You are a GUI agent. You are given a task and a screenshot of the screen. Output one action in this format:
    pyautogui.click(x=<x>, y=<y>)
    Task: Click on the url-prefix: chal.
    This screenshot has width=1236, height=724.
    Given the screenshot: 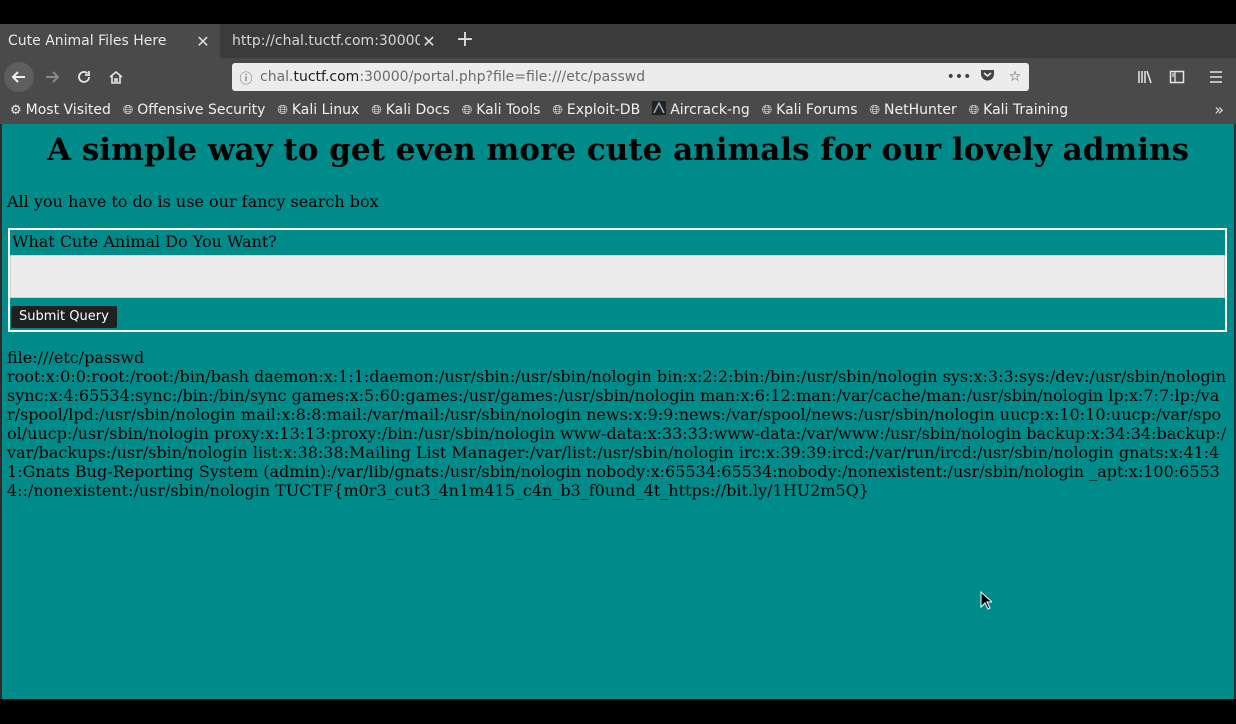 What is the action you would take?
    pyautogui.click(x=277, y=77)
    